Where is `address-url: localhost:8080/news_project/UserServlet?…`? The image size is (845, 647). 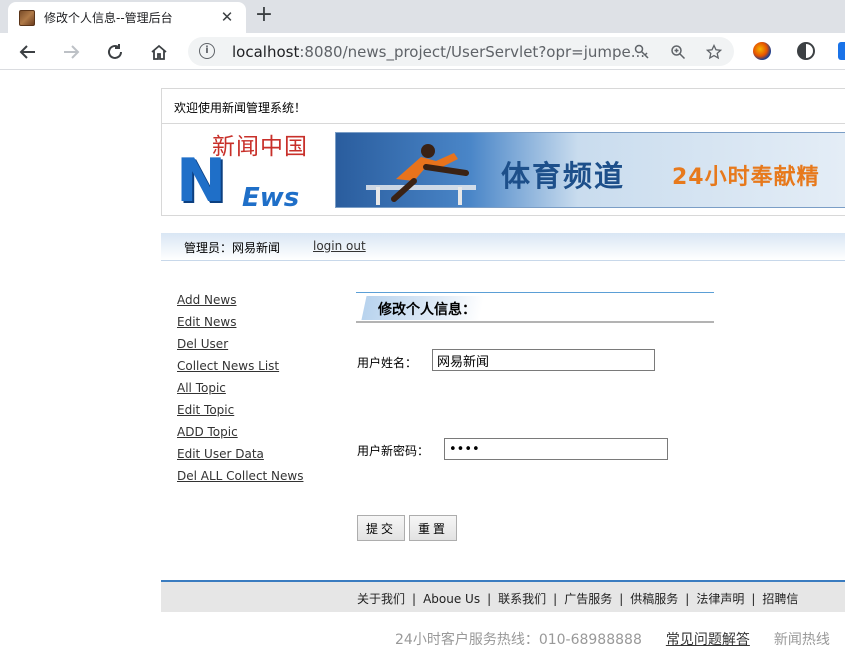
address-url: localhost:8080/news_project/UserServlet?… is located at coordinates (438, 52).